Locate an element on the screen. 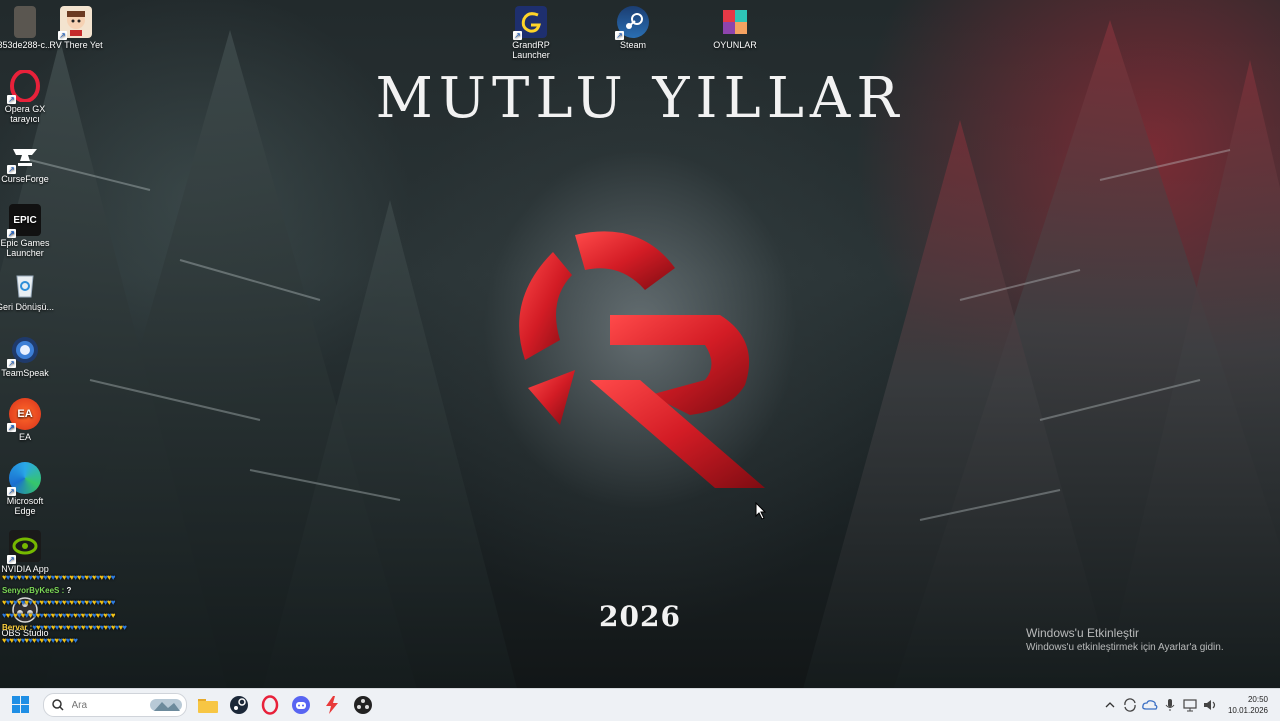 The image size is (1280, 721). microphone-icon is located at coordinates (1170, 705).